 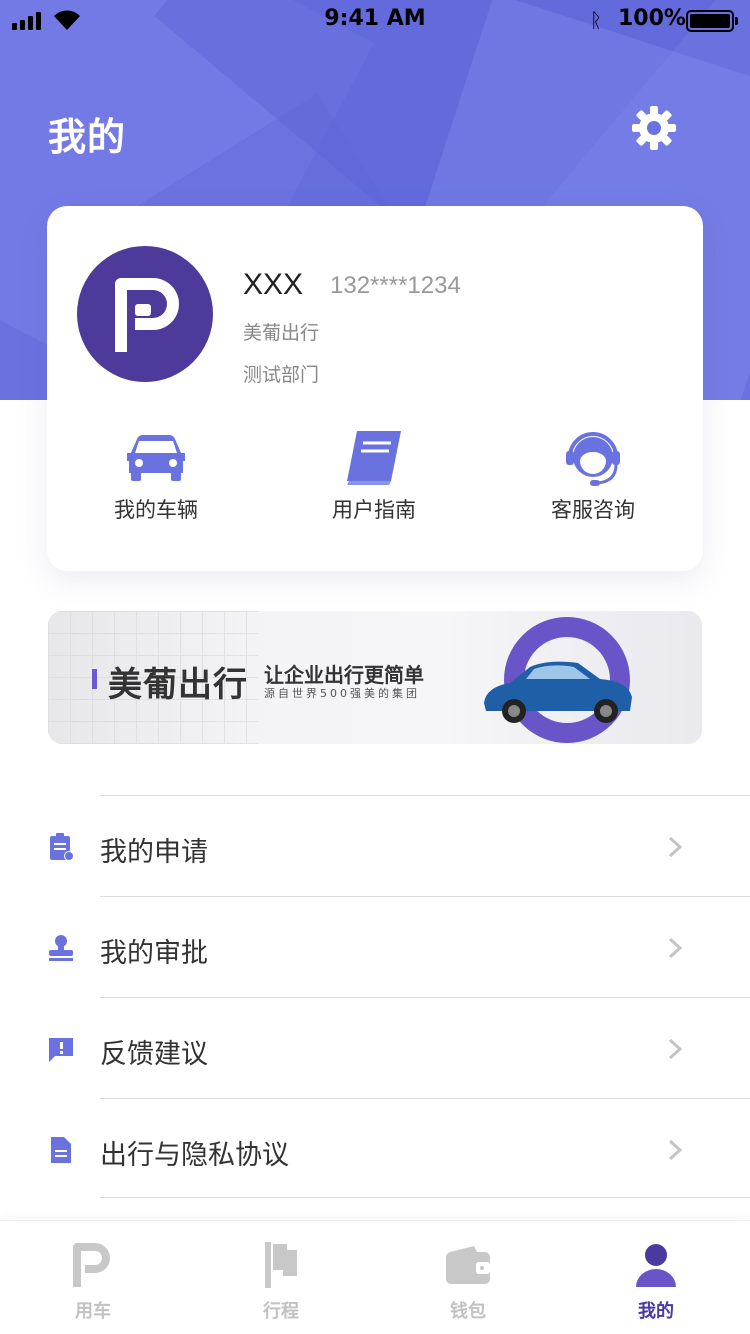 I want to click on car-icon, so click(x=156, y=457).